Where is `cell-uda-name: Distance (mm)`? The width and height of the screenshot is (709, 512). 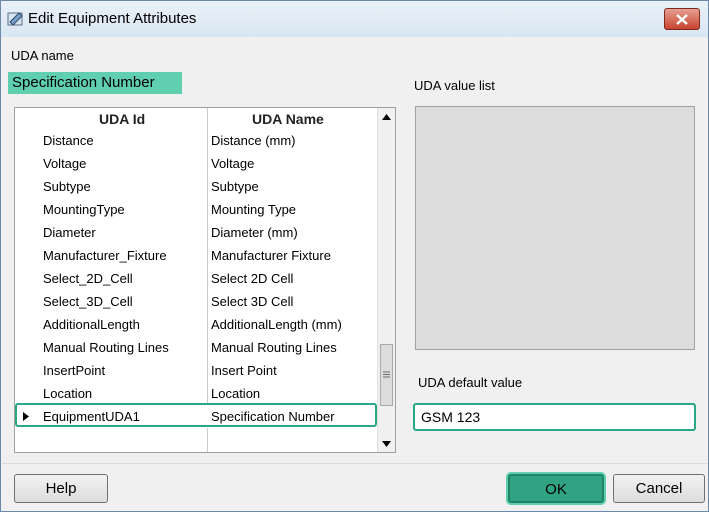
cell-uda-name: Distance (mm) is located at coordinates (253, 140).